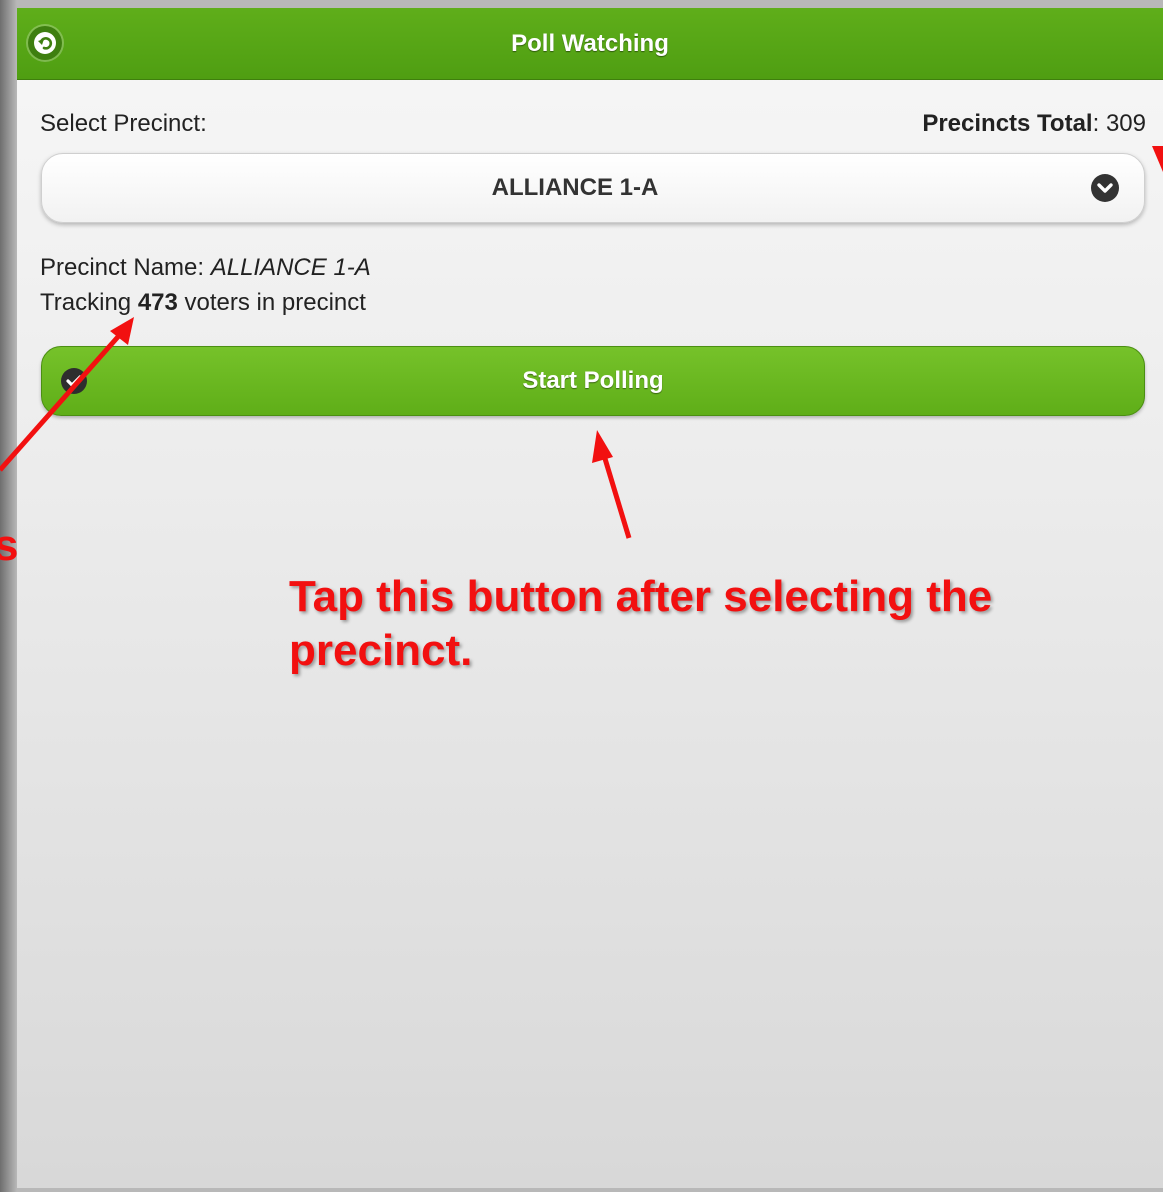  What do you see at coordinates (612, 484) in the screenshot?
I see `arrow-to-start-button` at bounding box center [612, 484].